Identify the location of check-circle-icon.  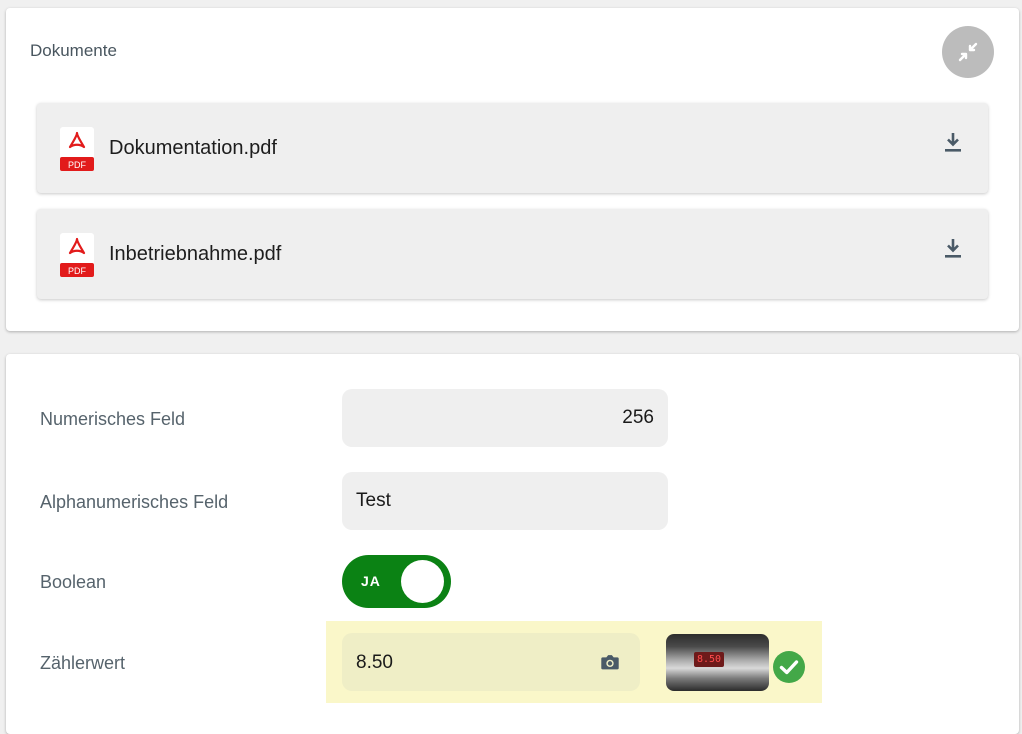
(789, 667).